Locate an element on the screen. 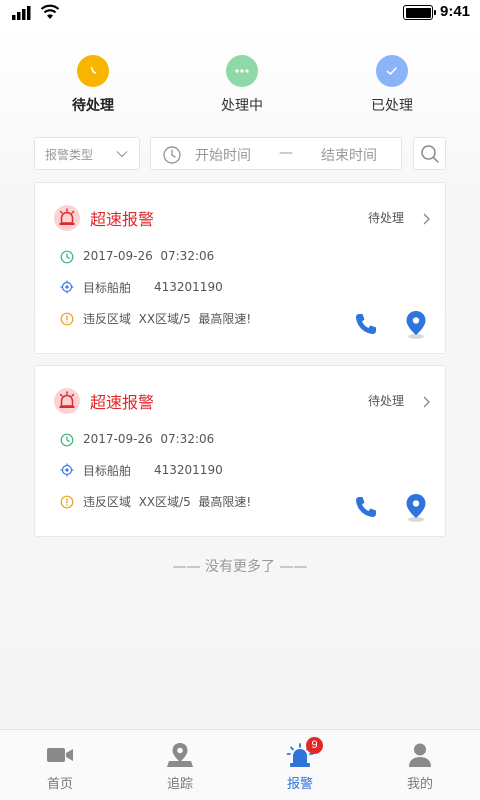 The width and height of the screenshot is (480, 800). clock-outline-icon is located at coordinates (172, 155).